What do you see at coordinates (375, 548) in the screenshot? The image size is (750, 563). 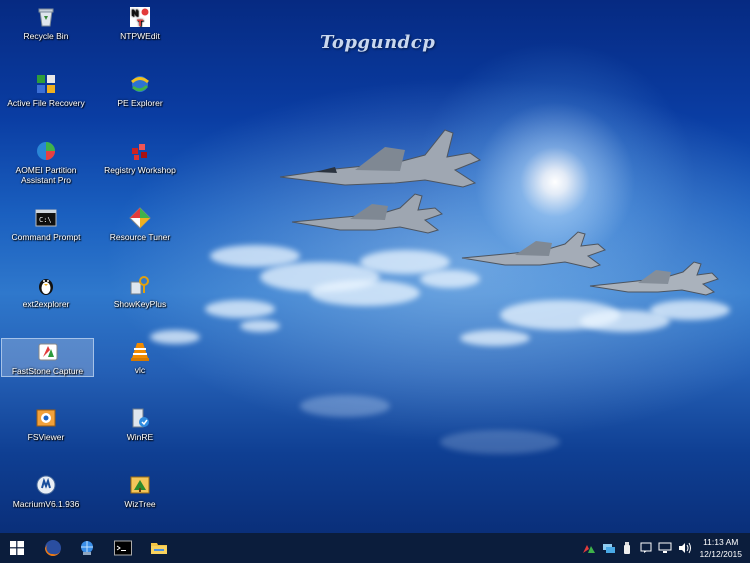 I see `taskbar: 11:13 AM 12/12/2015` at bounding box center [375, 548].